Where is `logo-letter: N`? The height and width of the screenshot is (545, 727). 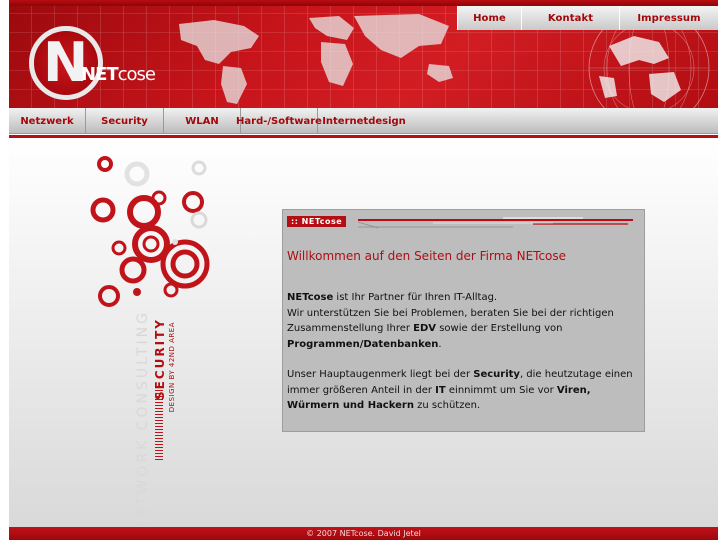
logo-letter: N is located at coordinates (65, 62).